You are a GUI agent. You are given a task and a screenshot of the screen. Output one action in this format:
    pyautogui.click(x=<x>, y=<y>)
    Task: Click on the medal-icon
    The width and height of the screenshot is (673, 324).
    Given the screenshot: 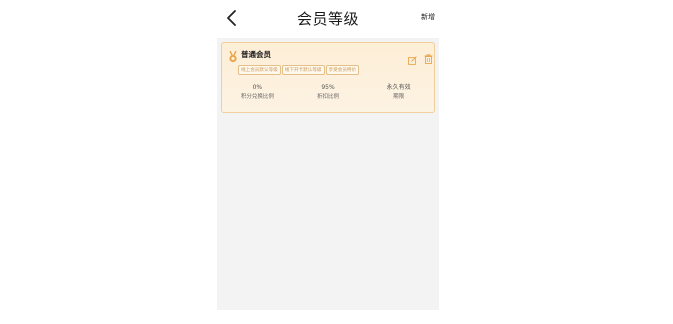 What is the action you would take?
    pyautogui.click(x=233, y=55)
    